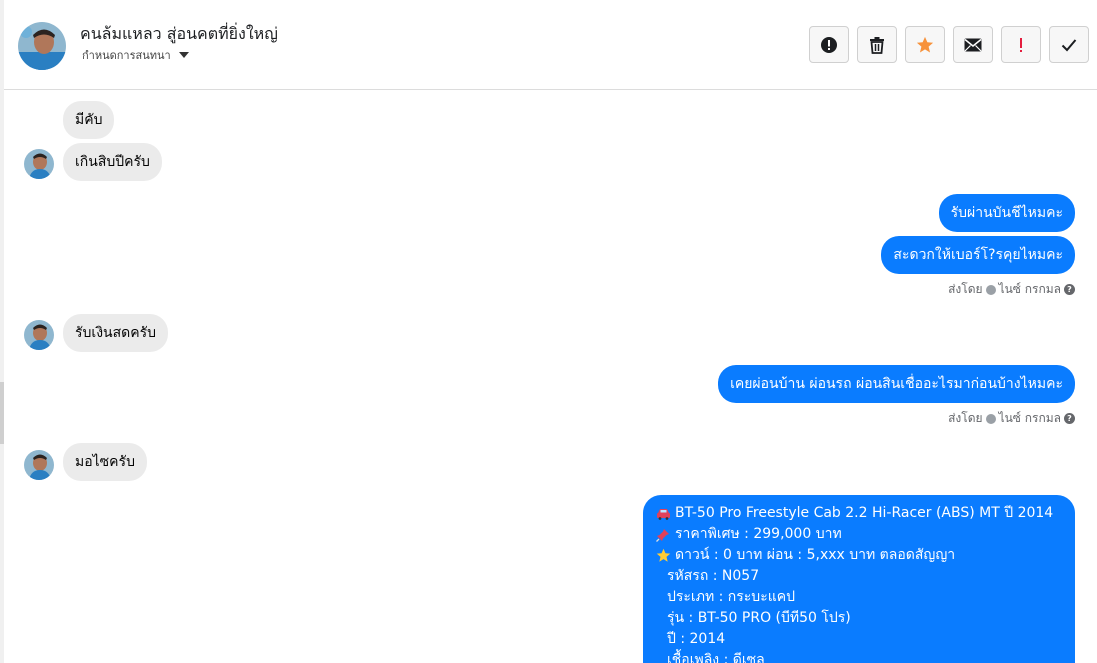  I want to click on card-line-text: ปี : 2014, so click(696, 639).